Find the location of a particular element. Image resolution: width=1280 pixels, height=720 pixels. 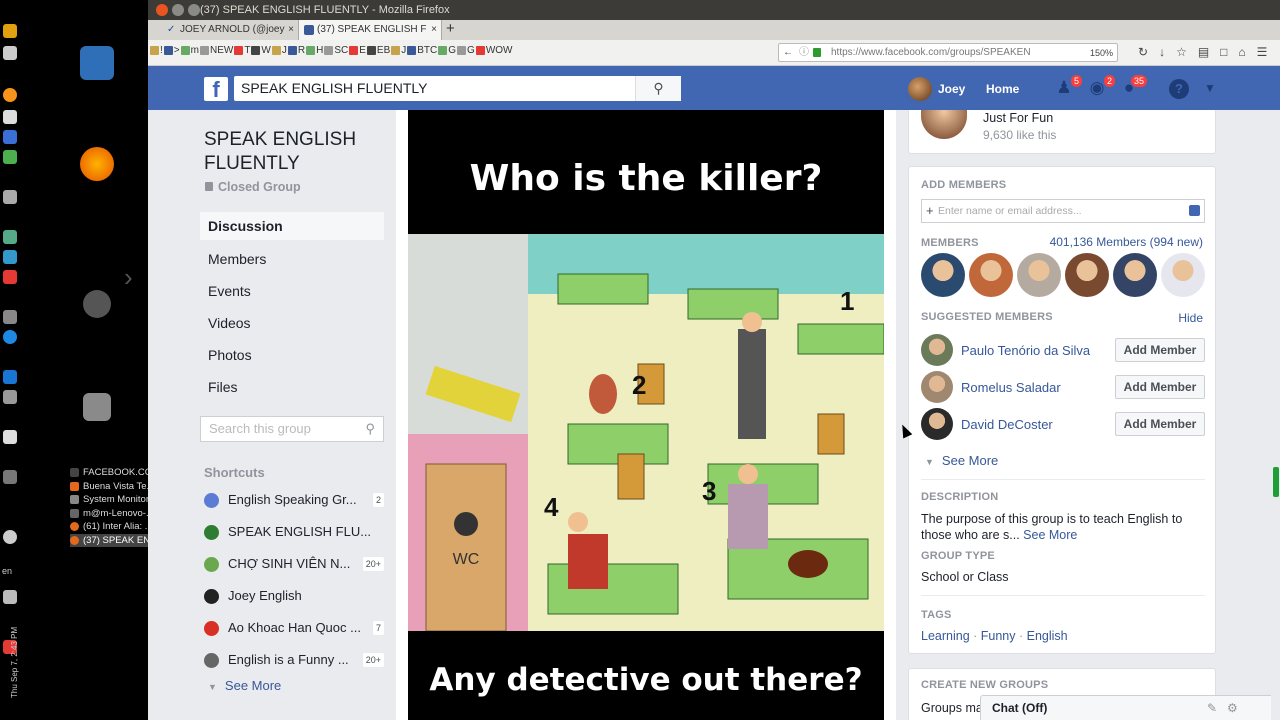

bookmark-item: H is located at coordinates (314, 50).